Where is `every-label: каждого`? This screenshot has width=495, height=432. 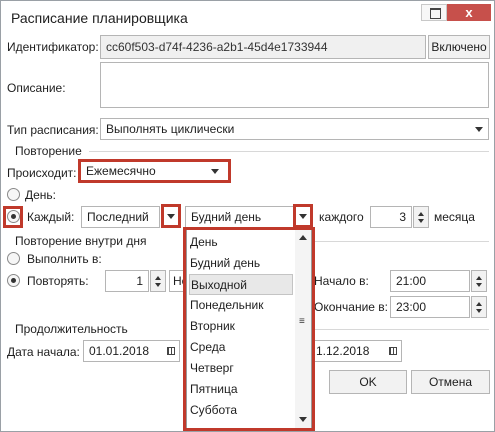
every-label: каждого is located at coordinates (341, 217).